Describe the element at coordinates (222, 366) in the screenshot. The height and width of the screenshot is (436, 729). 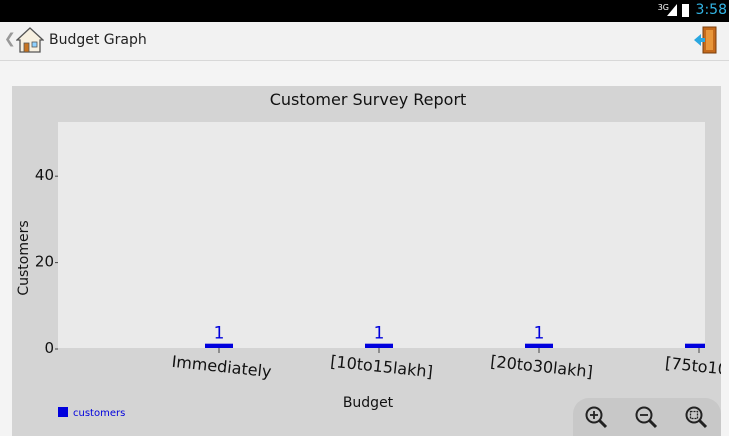
I see `x-tick-label: Immediately` at that location.